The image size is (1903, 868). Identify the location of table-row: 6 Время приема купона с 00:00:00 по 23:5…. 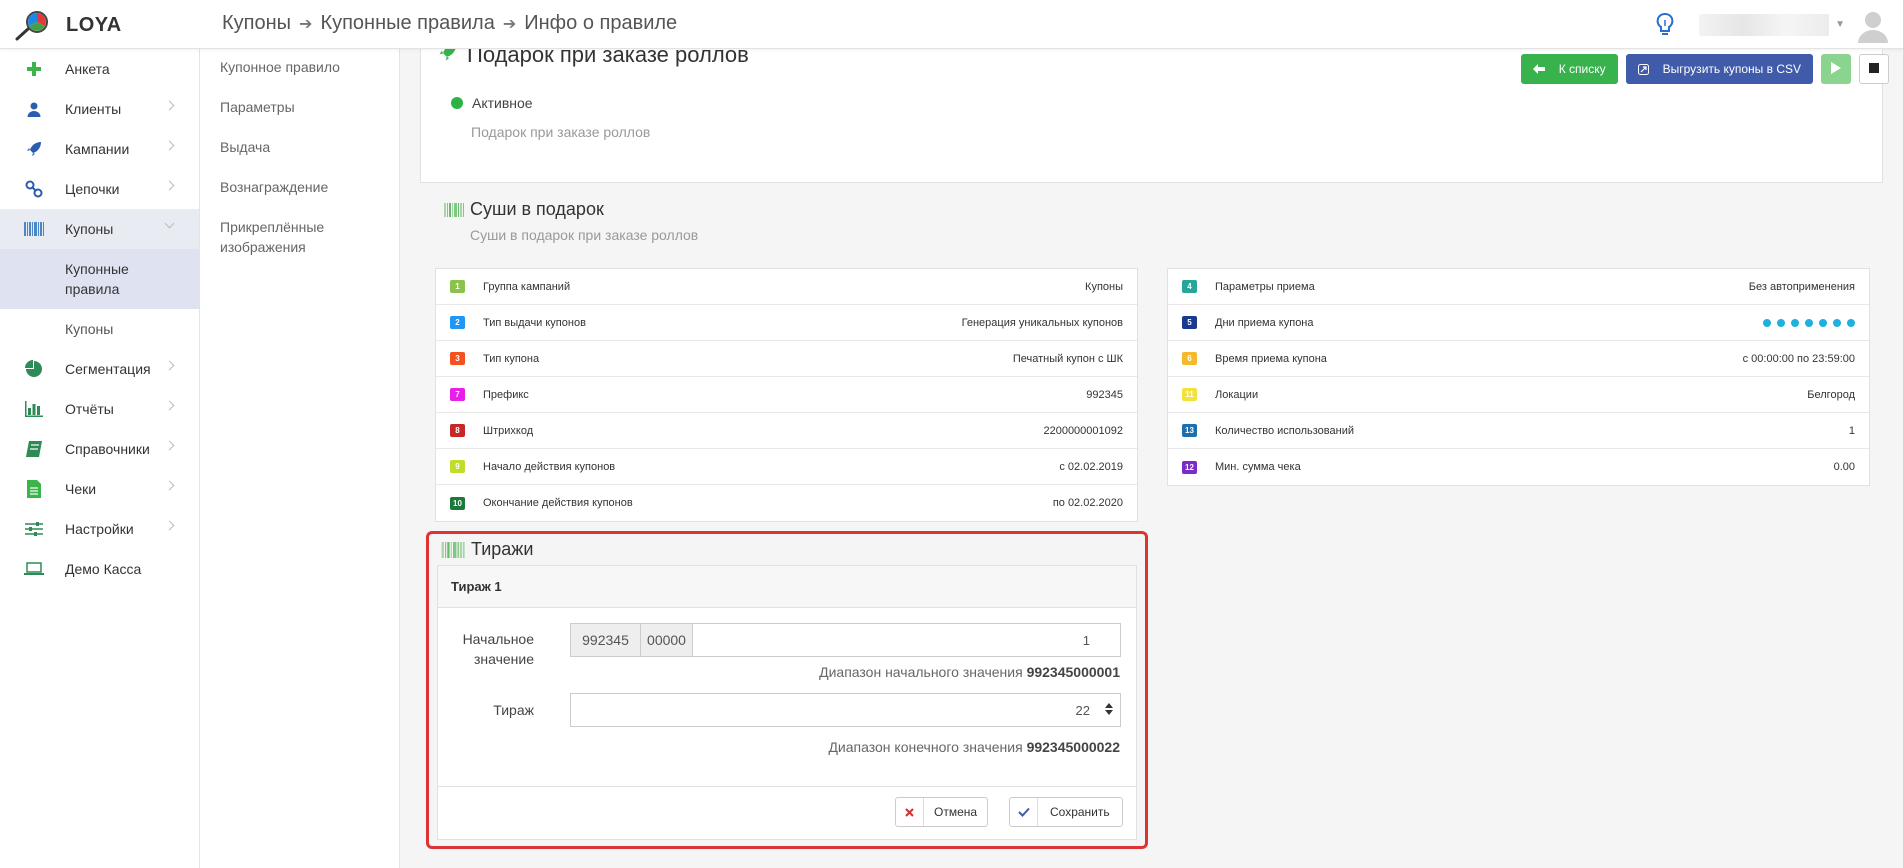
(1518, 359).